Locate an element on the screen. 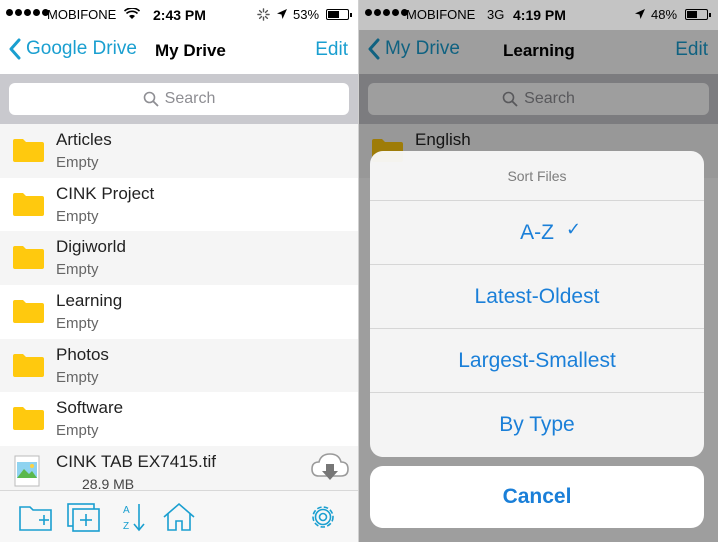  sort-letter-top: A is located at coordinates (126, 510).